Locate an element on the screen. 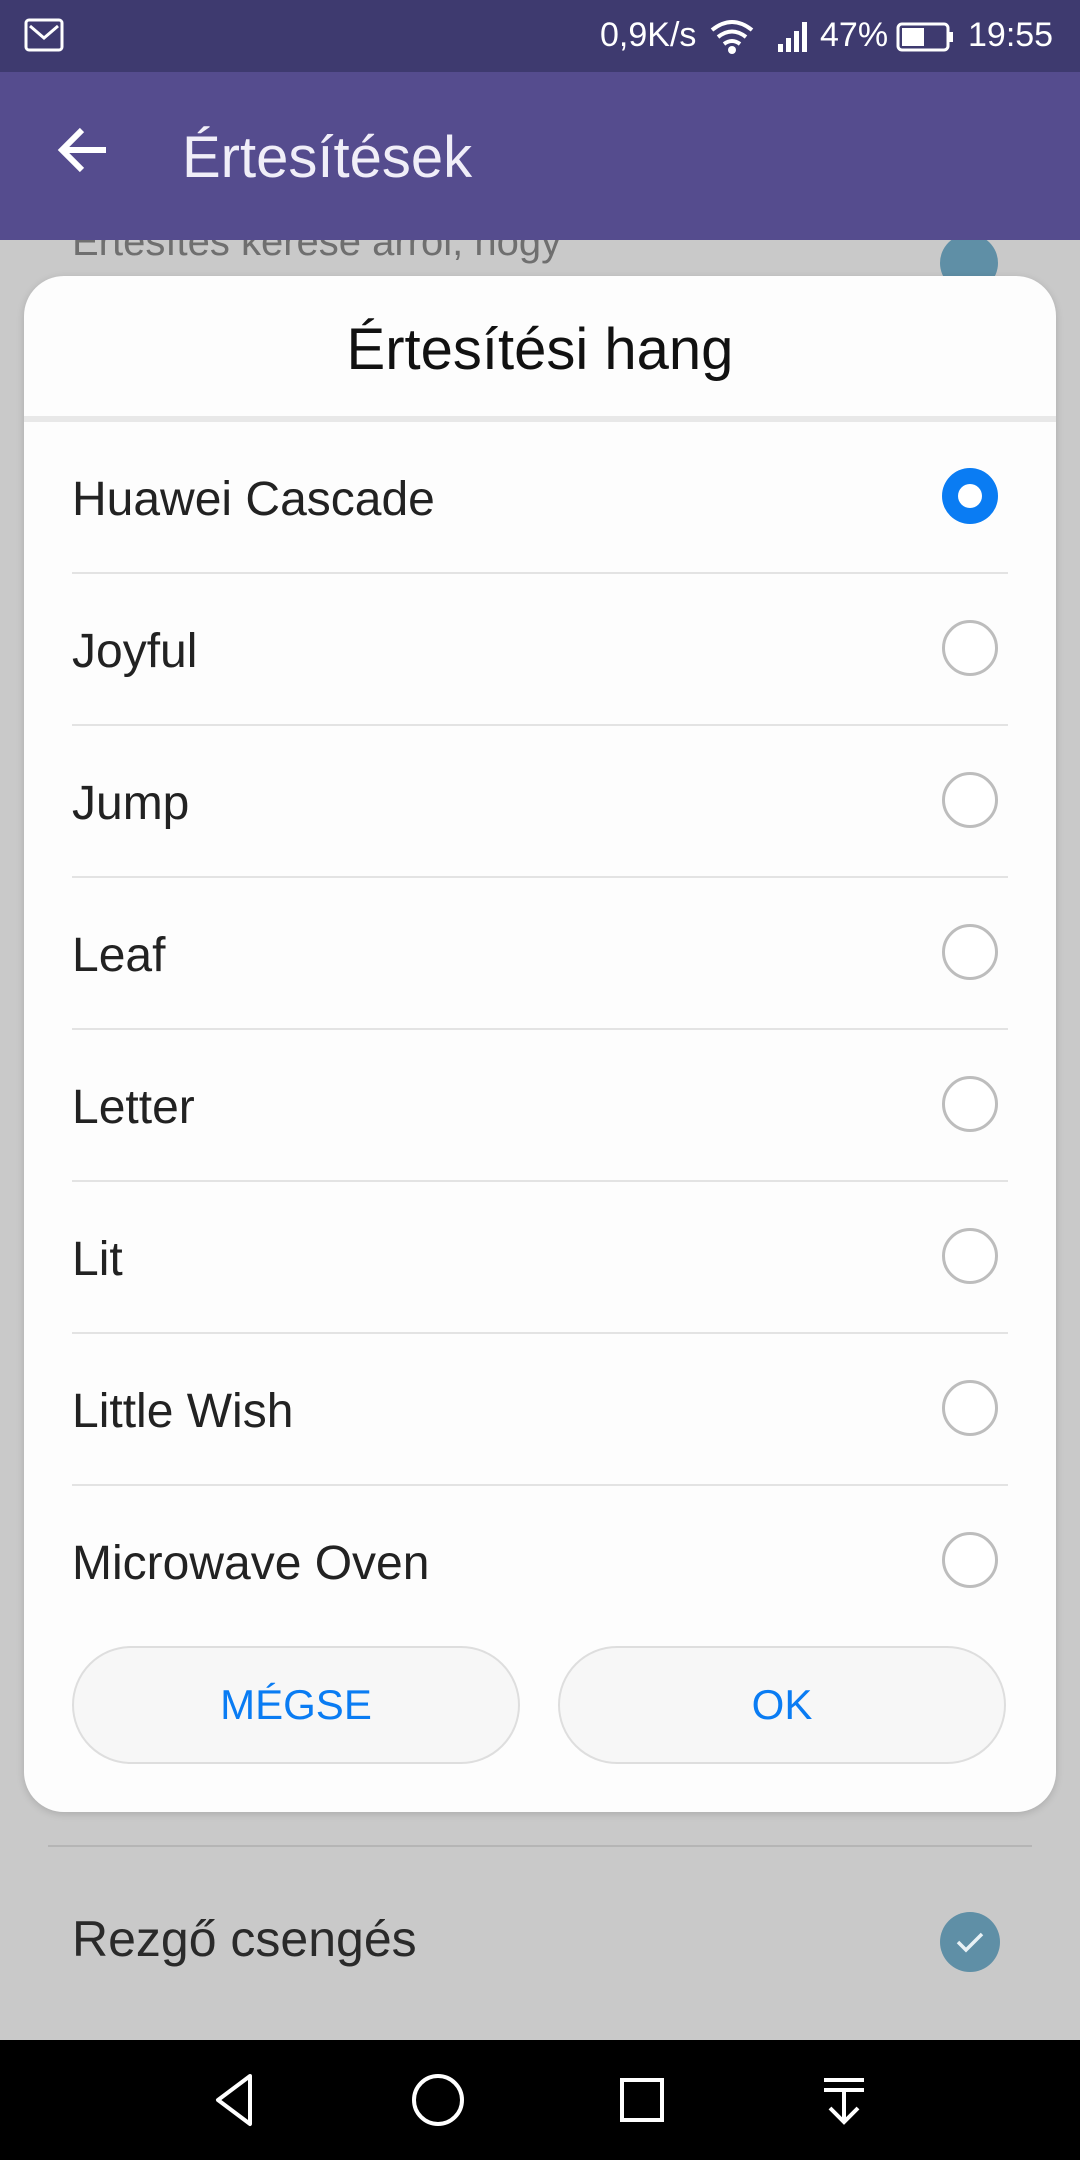 The image size is (1080, 2160). recents-square-icon is located at coordinates (642, 2100).